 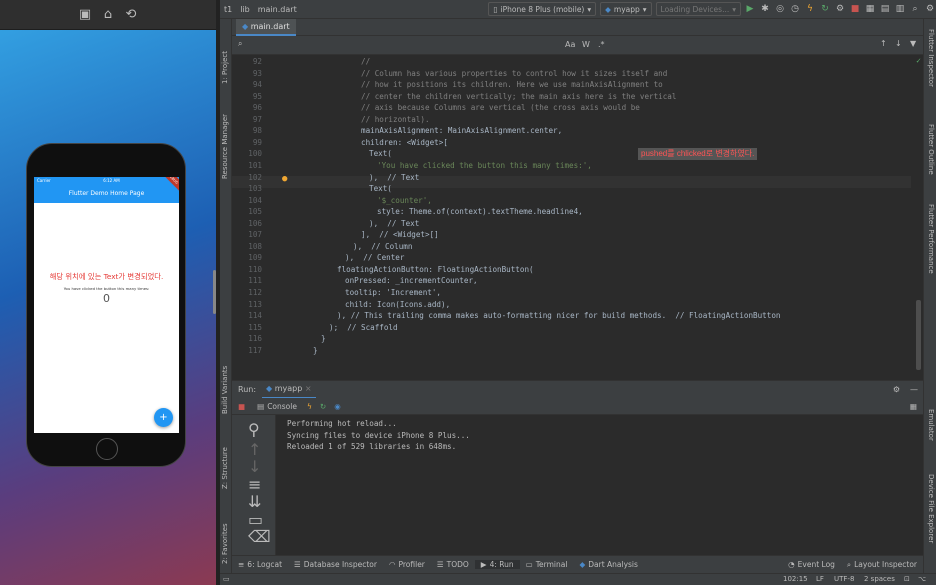 I want to click on run-config-selector: ◆ myapp ▾, so click(x=626, y=9).